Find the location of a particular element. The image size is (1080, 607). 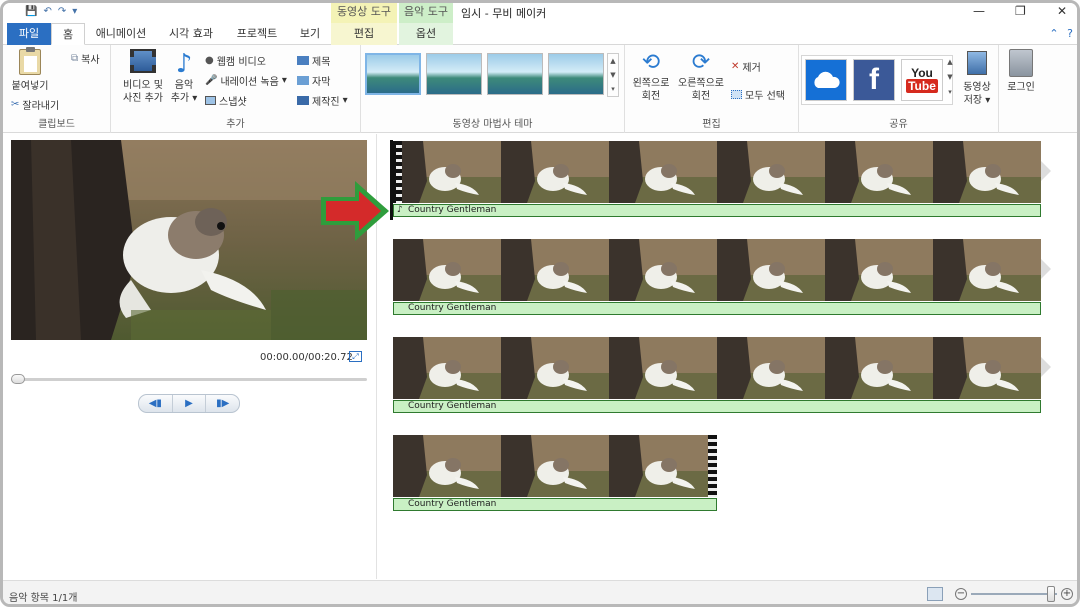

cut-button: ✂ 잘라내기 is located at coordinates (35, 104).